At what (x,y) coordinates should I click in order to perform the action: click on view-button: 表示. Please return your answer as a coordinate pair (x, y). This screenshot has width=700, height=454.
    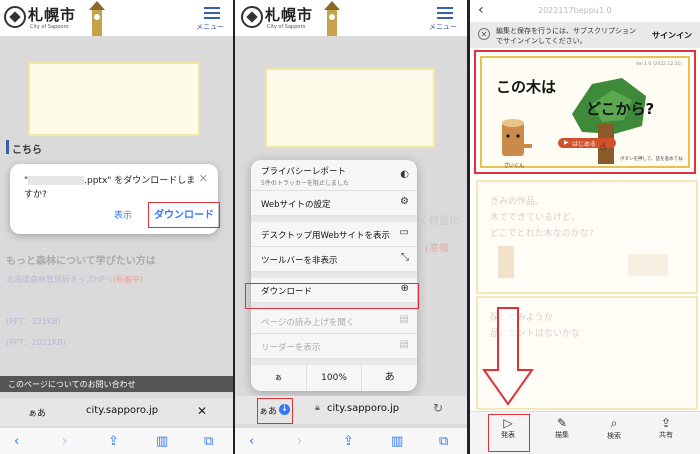
    Looking at the image, I should click on (123, 214).